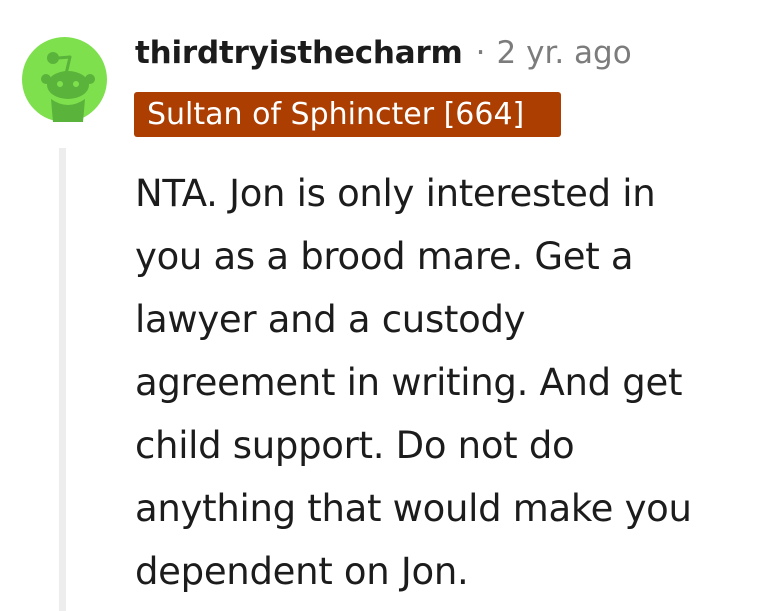  I want to click on comment-line: NTA. Jon is only interested in, so click(395, 193).